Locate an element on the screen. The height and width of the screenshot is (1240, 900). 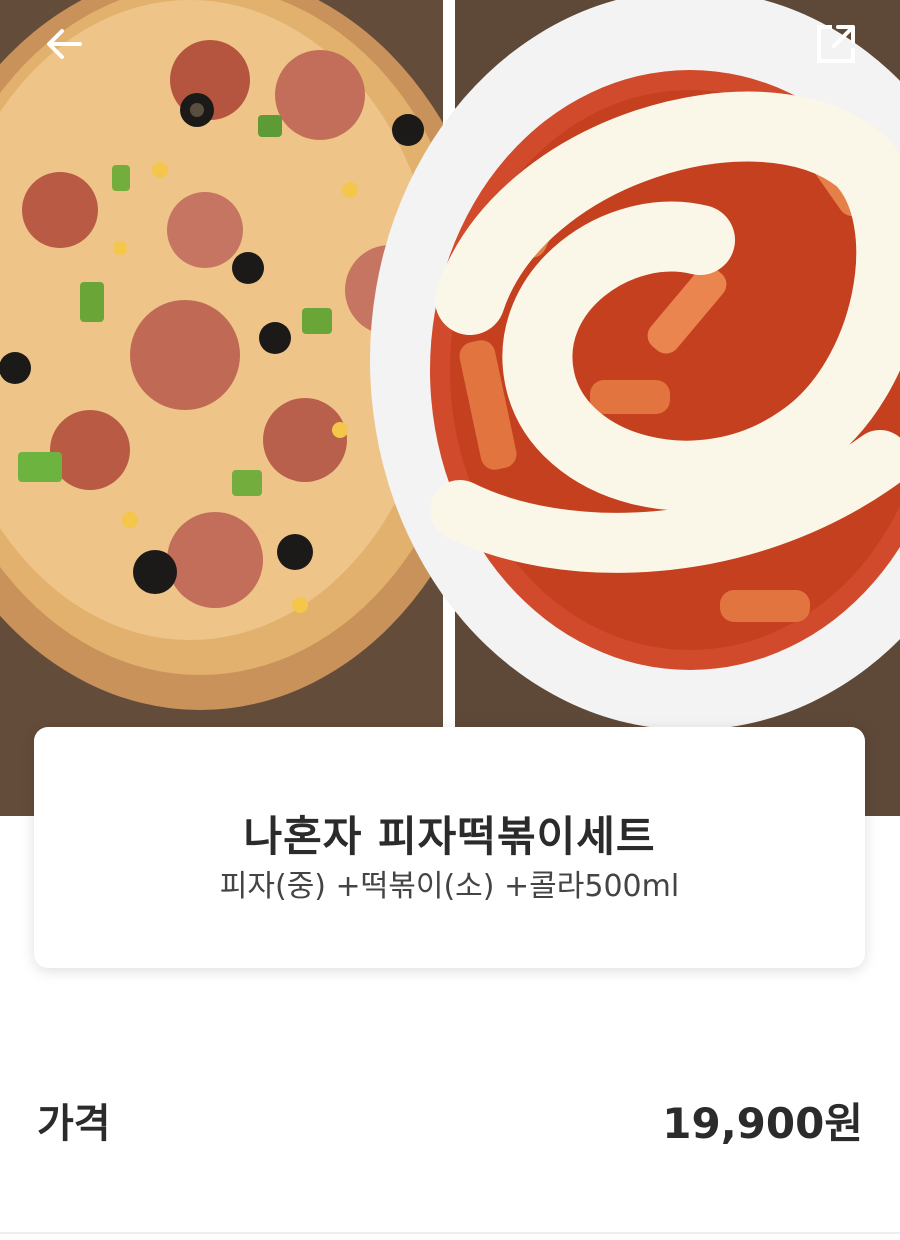
external-link-icon is located at coordinates (836, 44).